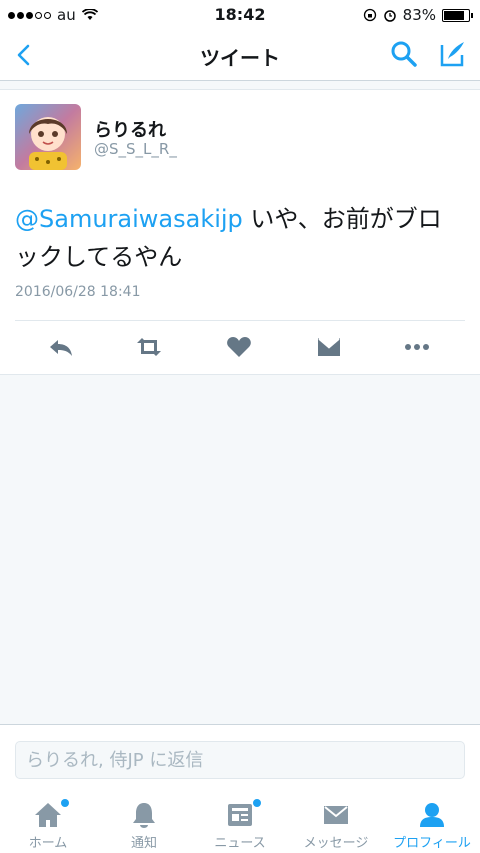 The height and width of the screenshot is (853, 480). Describe the element at coordinates (329, 347) in the screenshot. I see `direct-message-icon` at that location.